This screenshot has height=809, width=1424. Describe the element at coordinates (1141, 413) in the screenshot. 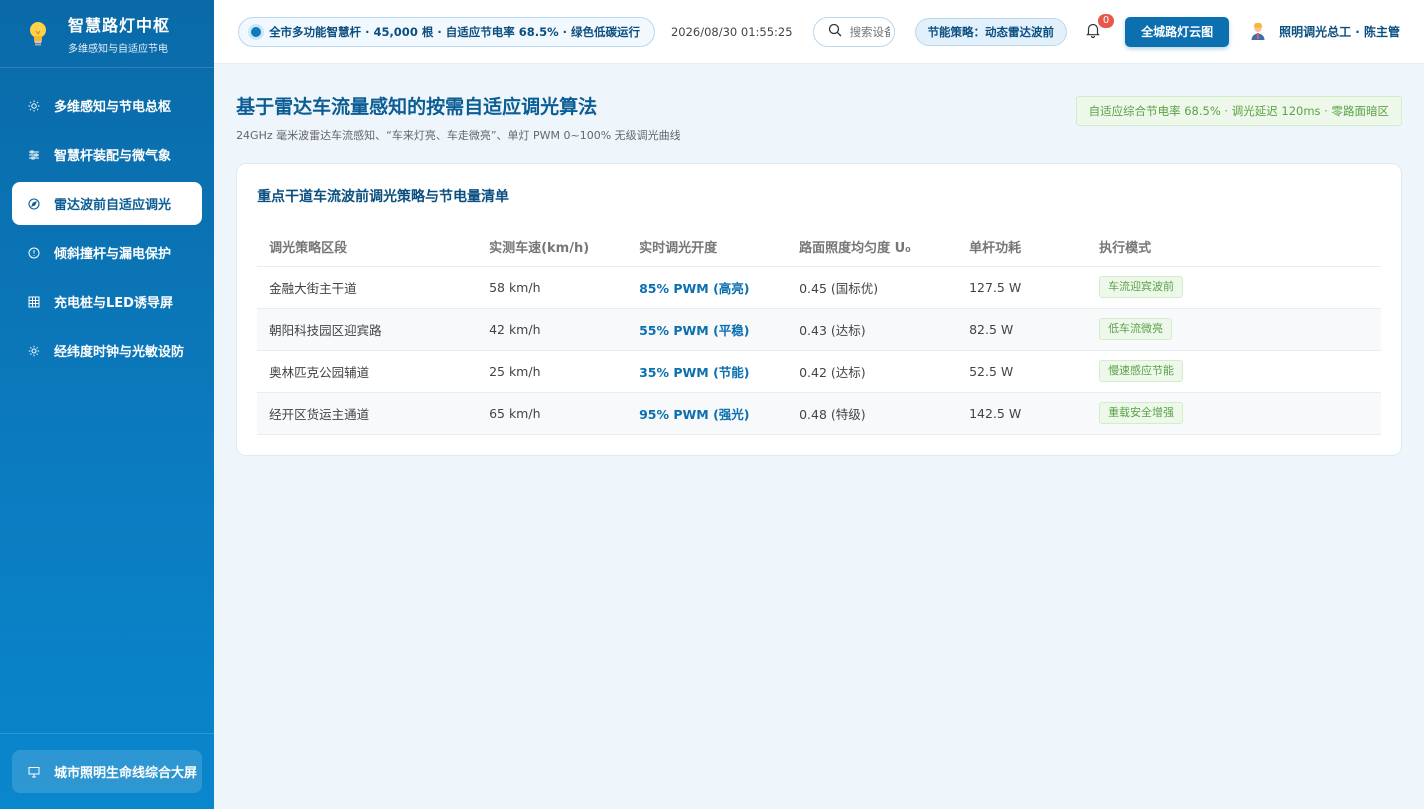

I see `mode-tag: 重载安全增强` at that location.